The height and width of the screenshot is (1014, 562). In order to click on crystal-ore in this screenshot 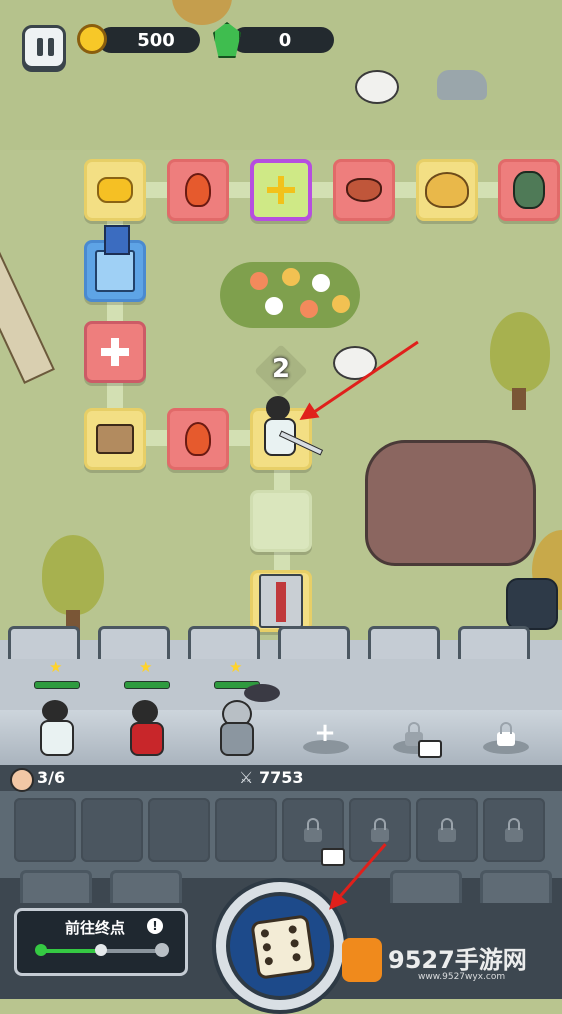, I will do `click(532, 604)`.